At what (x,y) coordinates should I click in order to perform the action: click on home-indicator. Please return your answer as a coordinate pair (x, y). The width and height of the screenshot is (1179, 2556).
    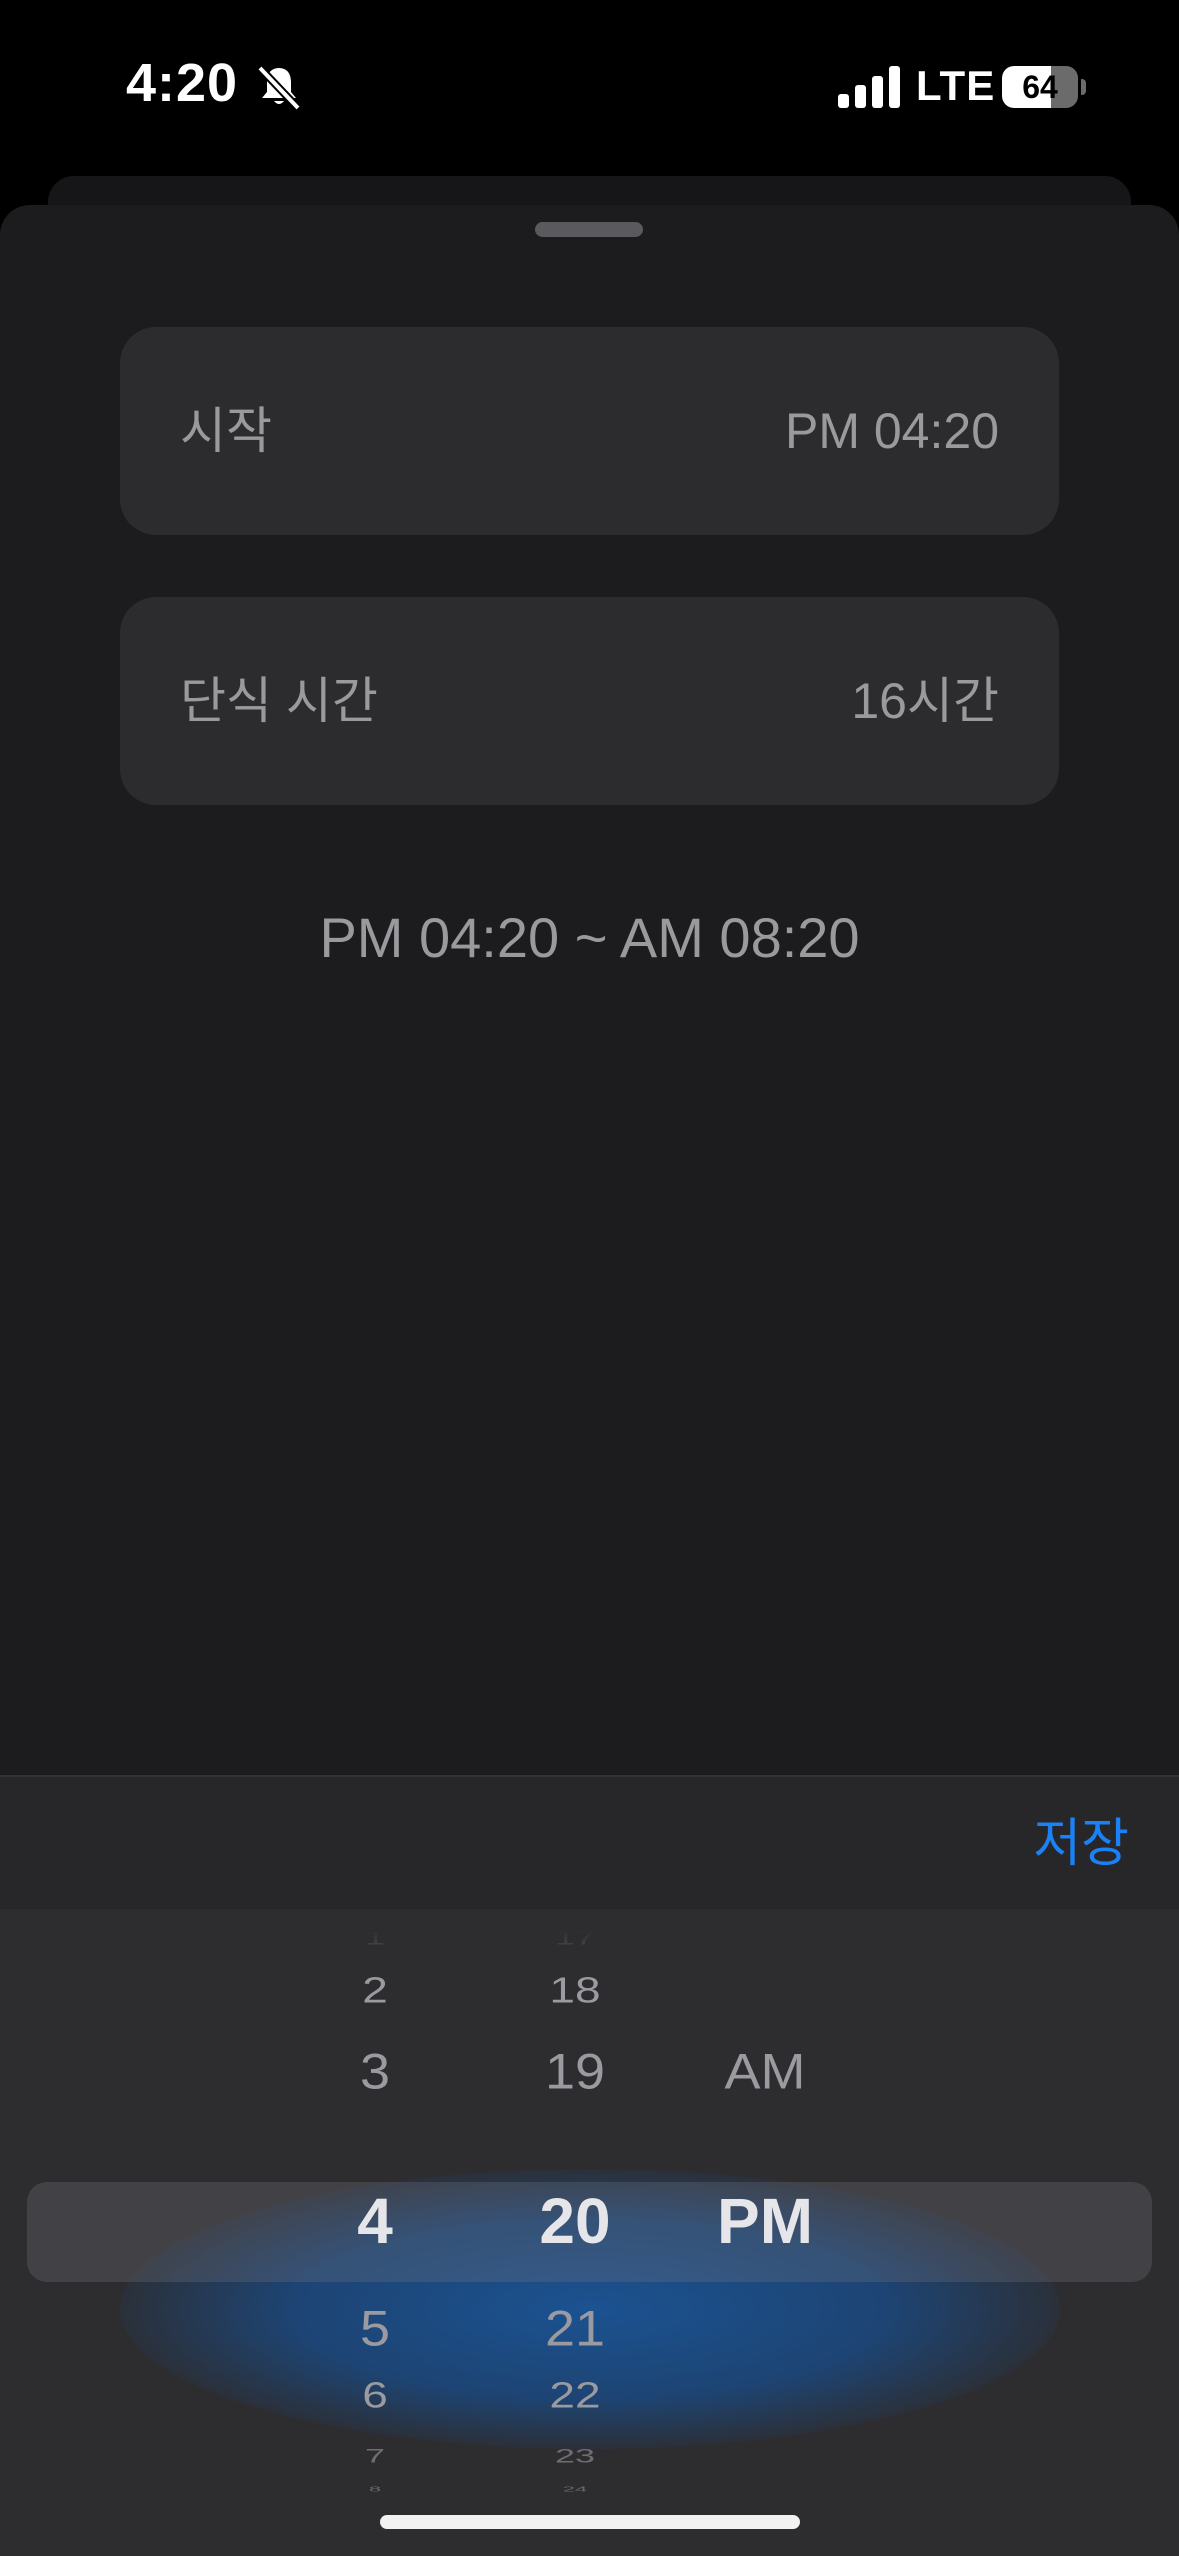
    Looking at the image, I should click on (590, 2522).